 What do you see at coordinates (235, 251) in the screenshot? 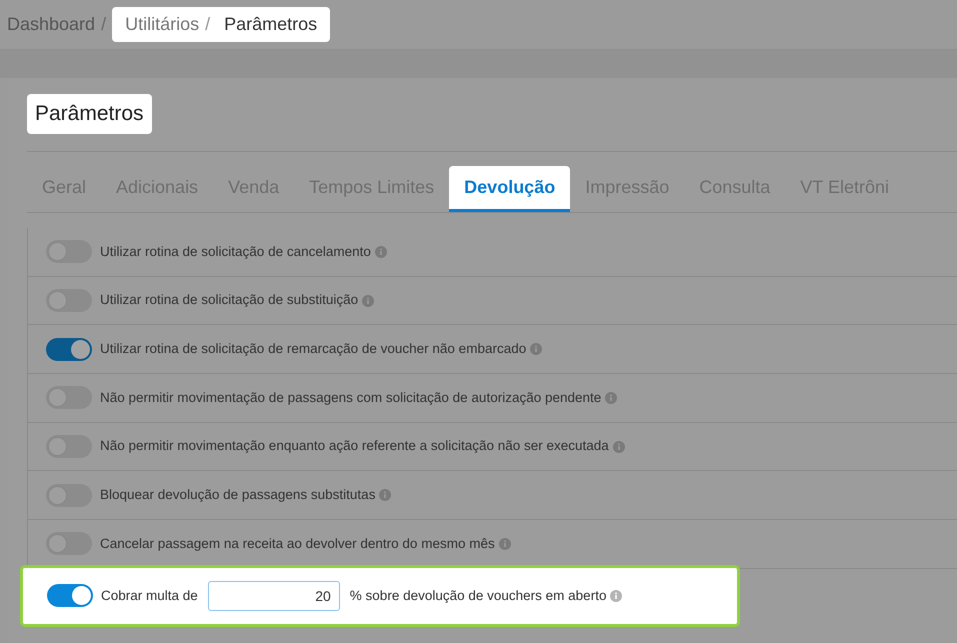
I see `setting-label: Utilizar rotina de solicitação de cancelamento` at bounding box center [235, 251].